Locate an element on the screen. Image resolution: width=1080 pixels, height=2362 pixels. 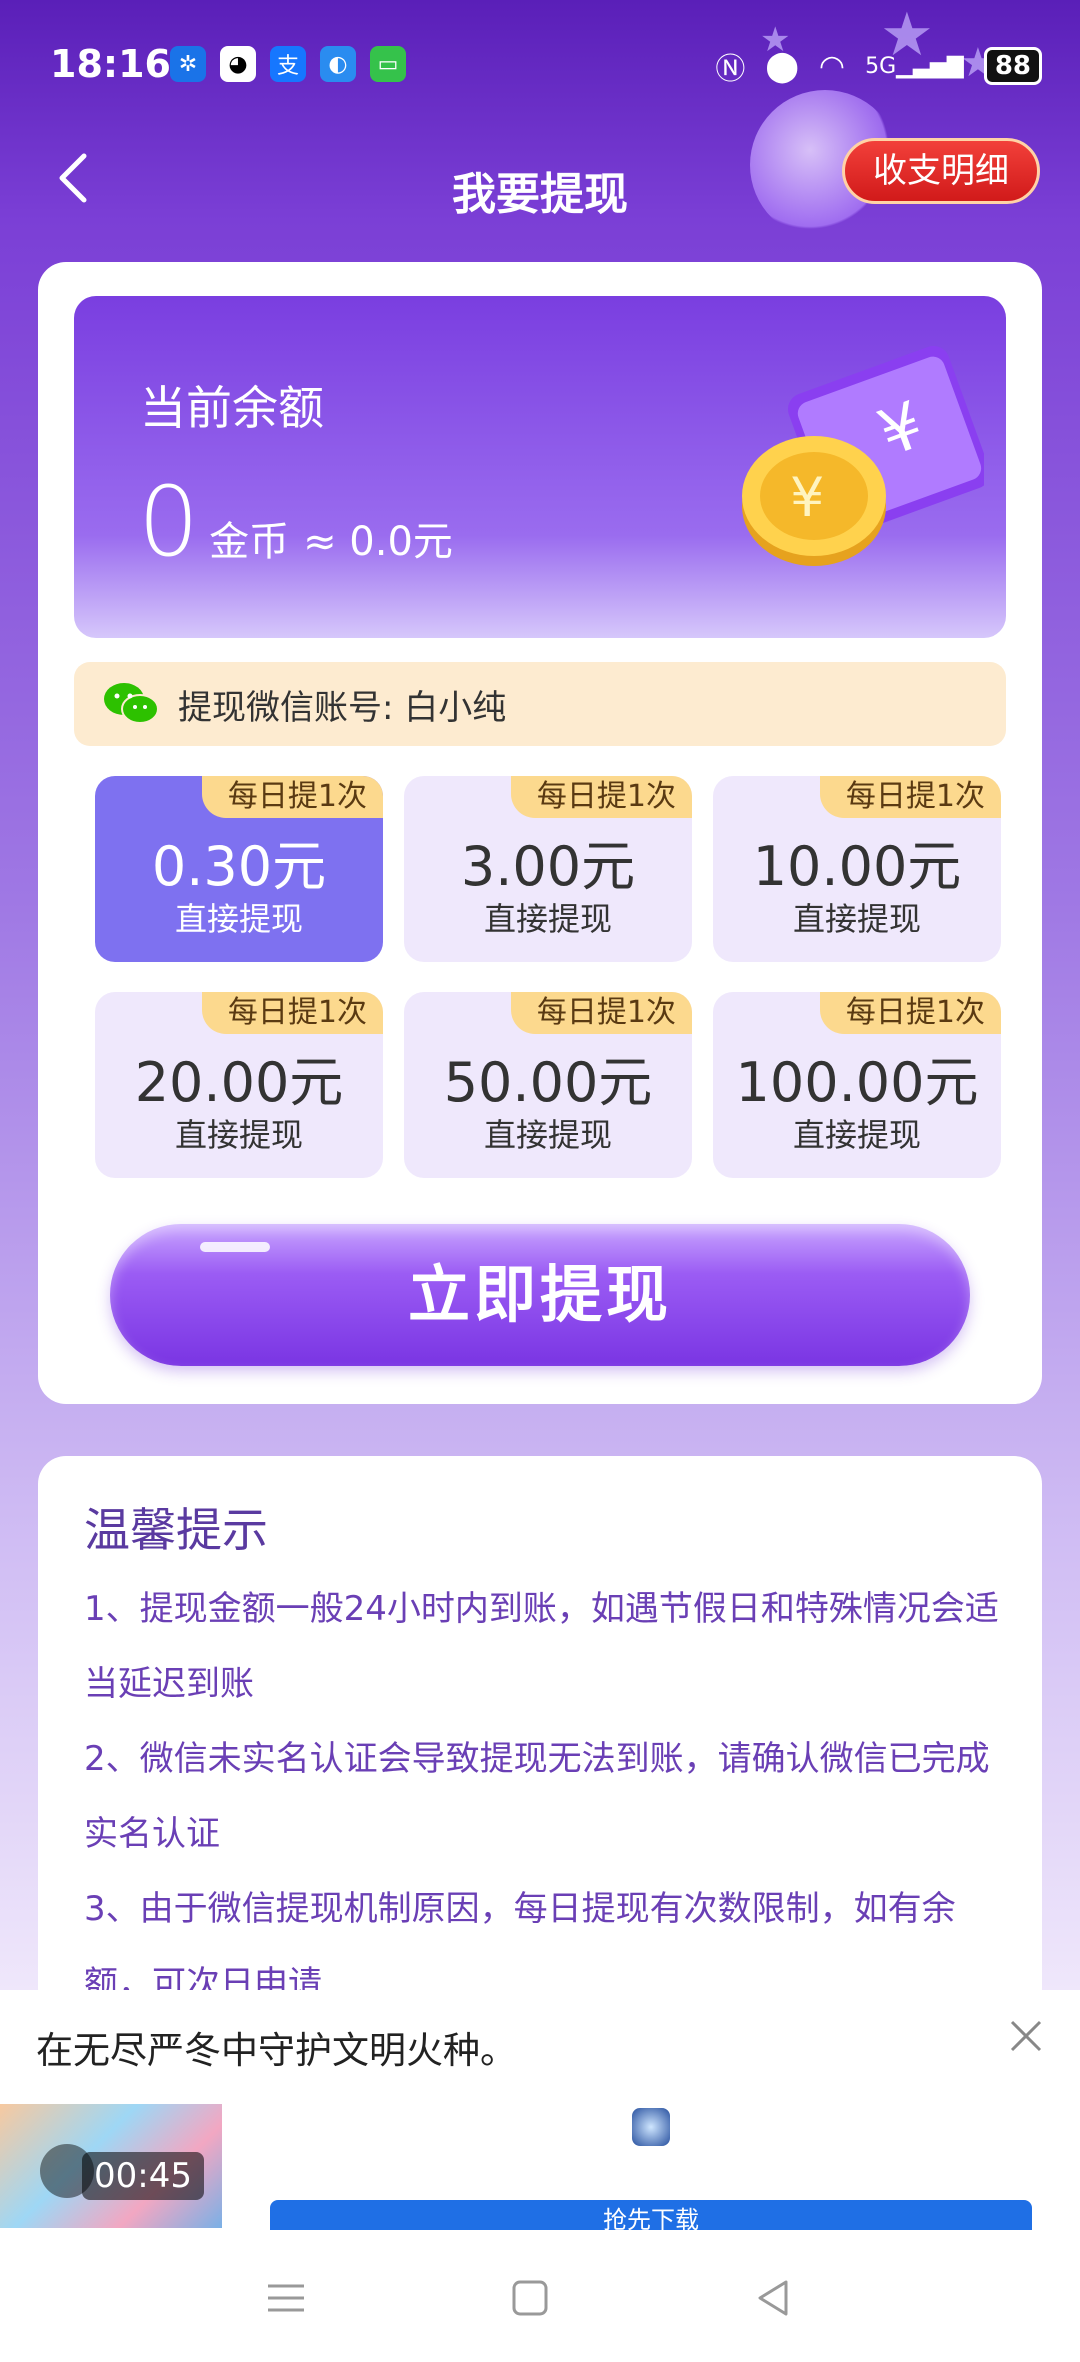
option-amount: 20.00元 is located at coordinates (239, 1082).